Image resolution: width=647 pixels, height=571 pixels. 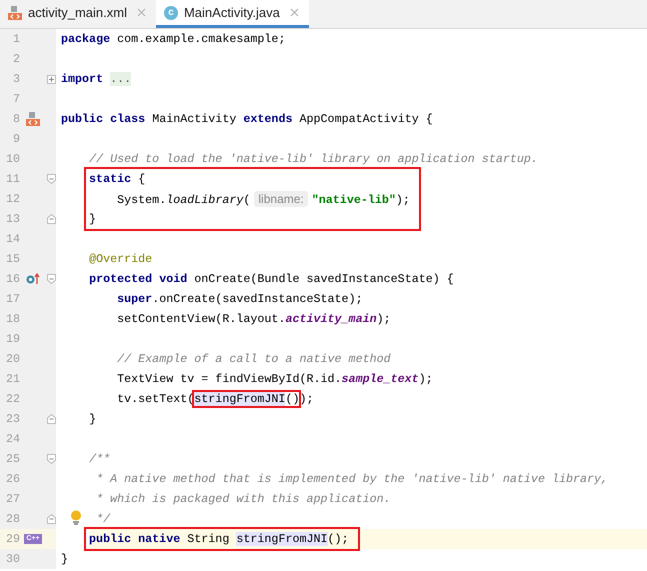 I want to click on keyword: protected void, so click(x=138, y=279).